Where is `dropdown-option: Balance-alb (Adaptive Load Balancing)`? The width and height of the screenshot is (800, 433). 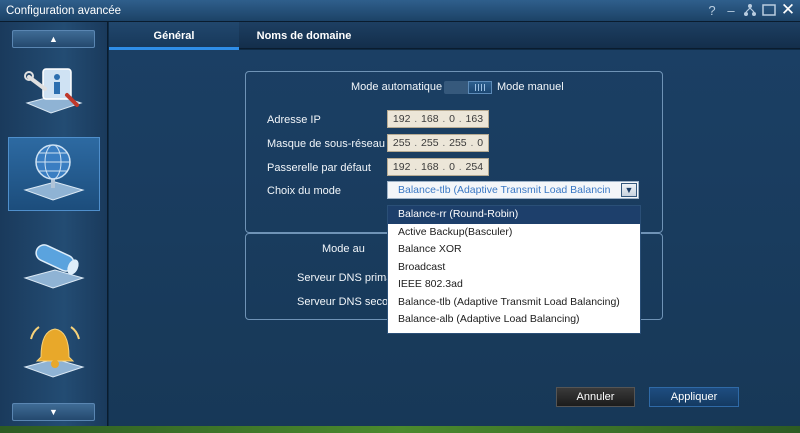
dropdown-option: Balance-alb (Adaptive Load Balancing) is located at coordinates (514, 320).